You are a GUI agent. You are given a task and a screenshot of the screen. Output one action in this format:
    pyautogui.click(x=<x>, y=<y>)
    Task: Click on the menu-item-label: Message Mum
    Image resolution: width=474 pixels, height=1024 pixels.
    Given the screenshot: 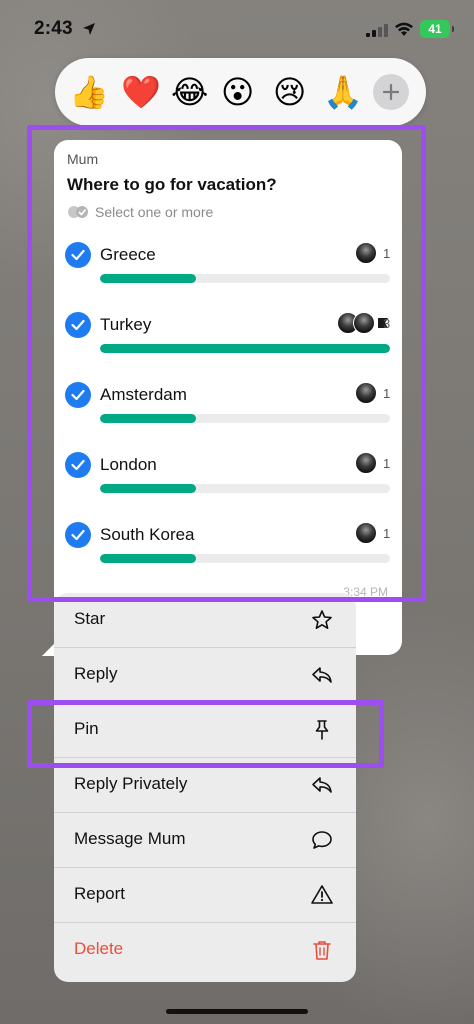 What is the action you would take?
    pyautogui.click(x=130, y=838)
    